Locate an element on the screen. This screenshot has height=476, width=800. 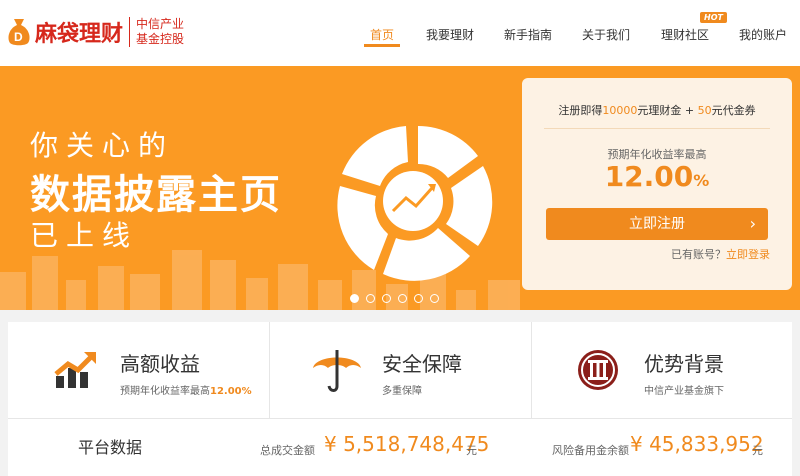
umbrella-icon is located at coordinates (337, 371).